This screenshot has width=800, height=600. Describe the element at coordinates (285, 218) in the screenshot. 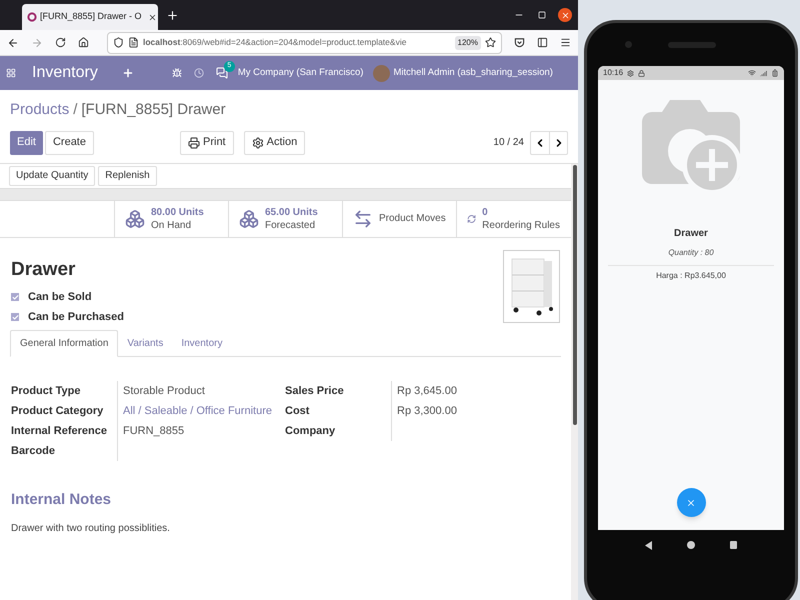

I see `stat-button: 65.00 Units Forecasted` at that location.